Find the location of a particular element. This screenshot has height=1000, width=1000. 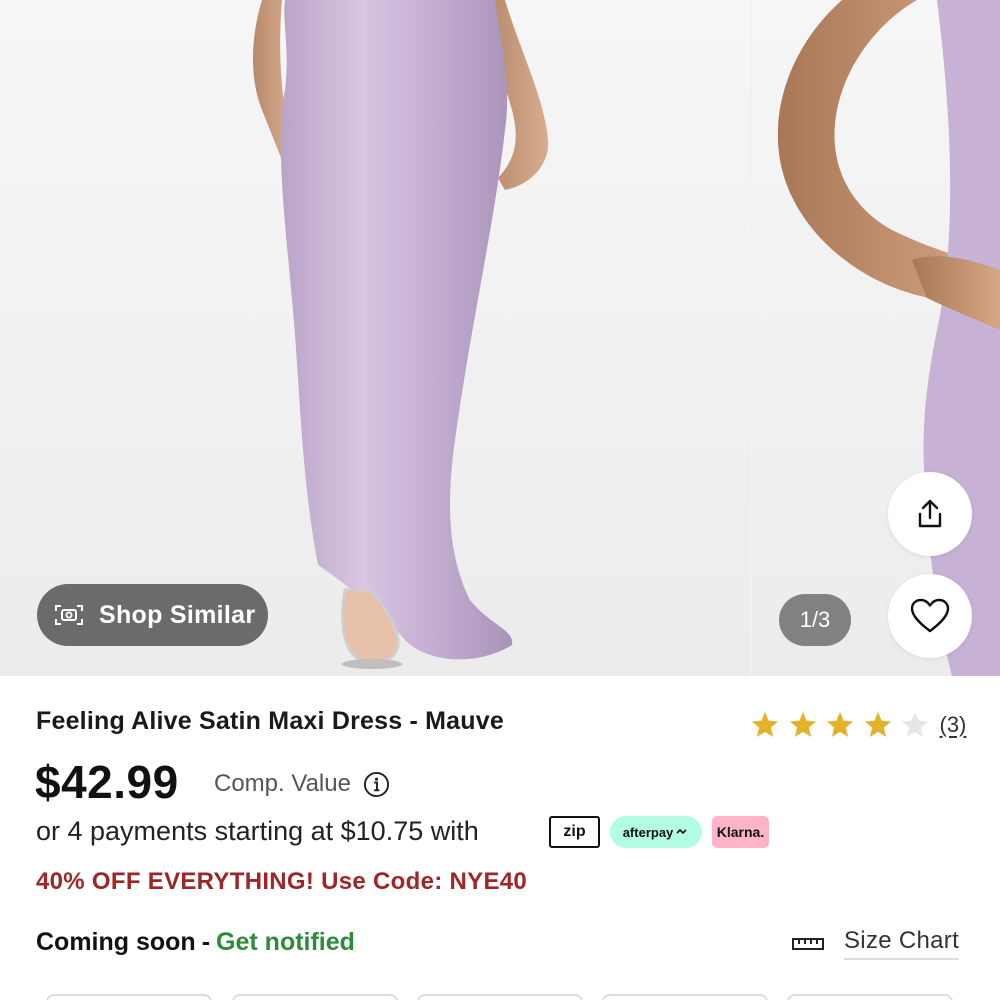

get-notified-link: Get notified is located at coordinates (285, 942).